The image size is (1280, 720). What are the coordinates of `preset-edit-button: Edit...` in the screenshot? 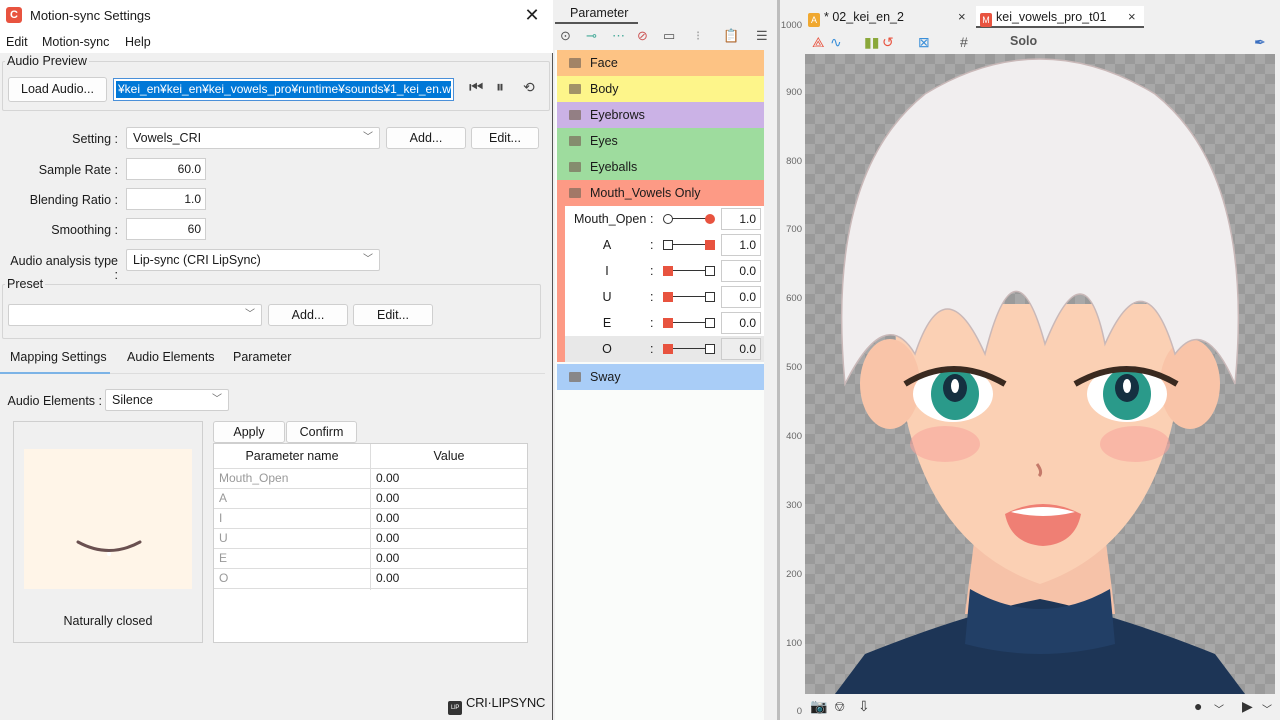 It's located at (393, 315).